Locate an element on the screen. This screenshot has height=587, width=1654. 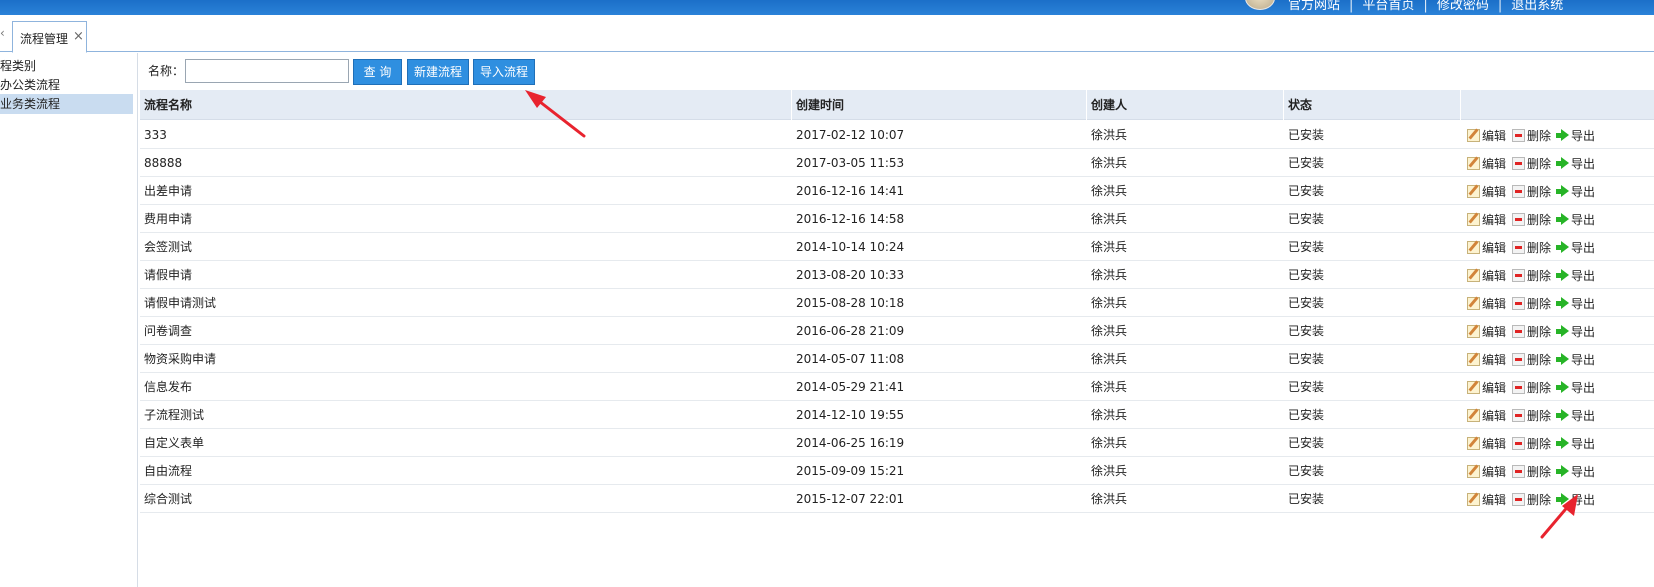
table-row: 综合测试 2015-12-07 22:01 徐洪兵 已安装 编辑 删除 导出 is located at coordinates (897, 499).